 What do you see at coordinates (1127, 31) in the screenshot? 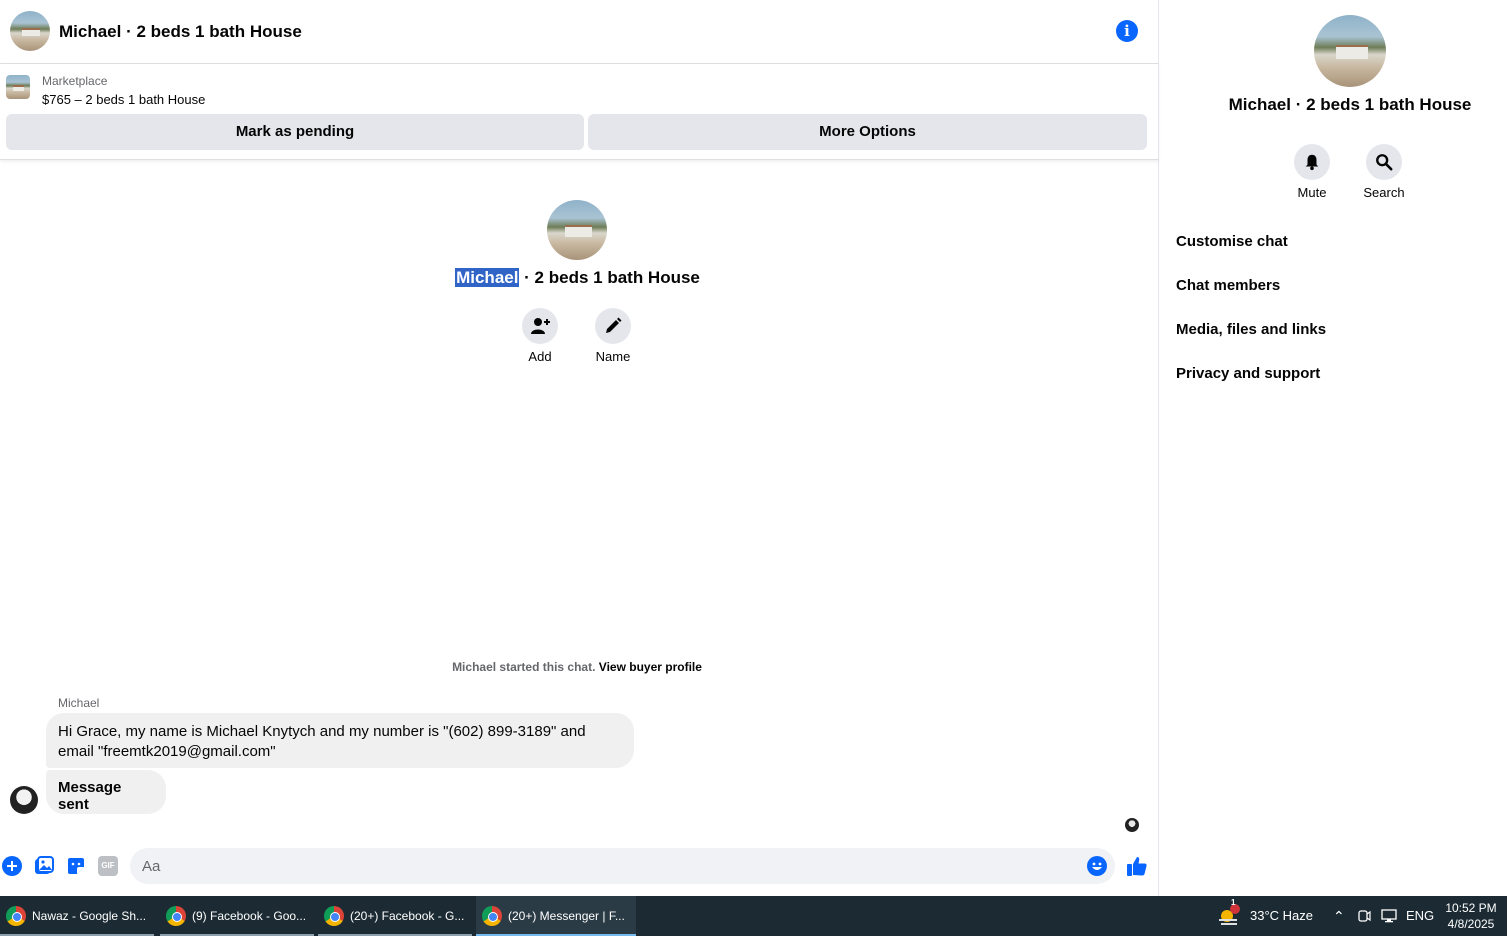
I see `info-icon: i` at bounding box center [1127, 31].